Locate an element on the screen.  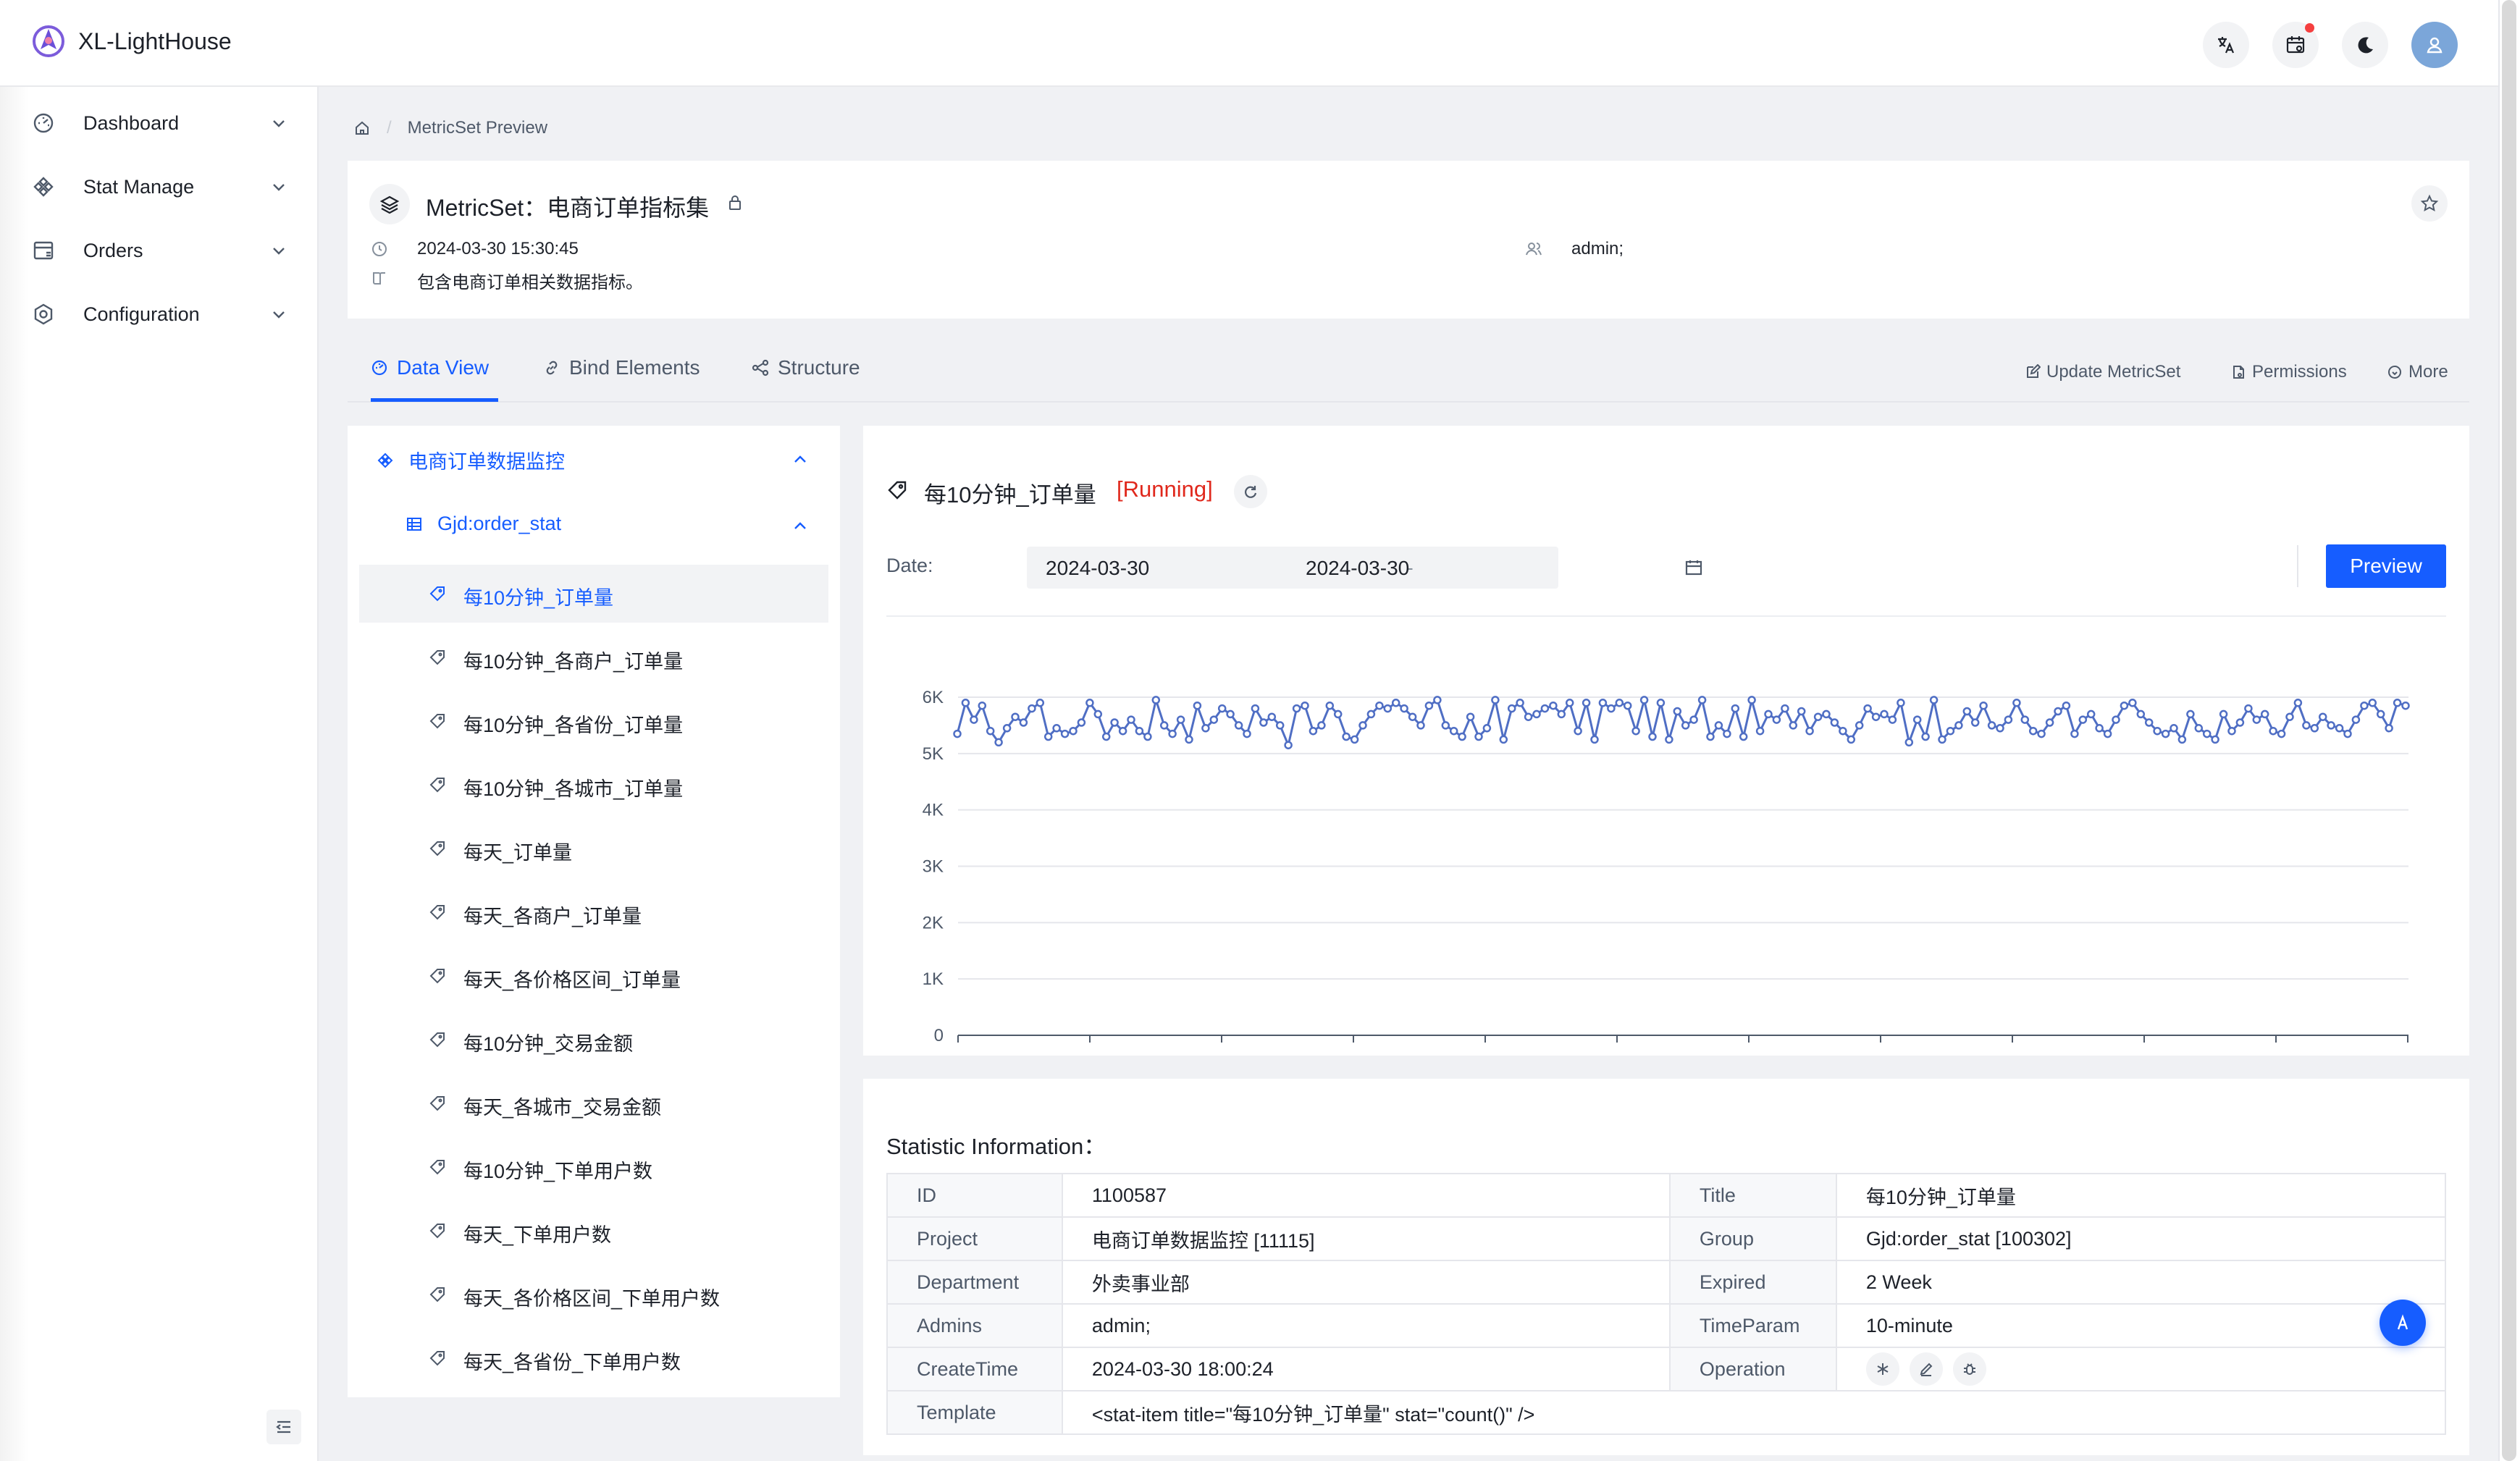
tree-leaf-item: 每10分钟_下单用户数 is located at coordinates (593, 1167).